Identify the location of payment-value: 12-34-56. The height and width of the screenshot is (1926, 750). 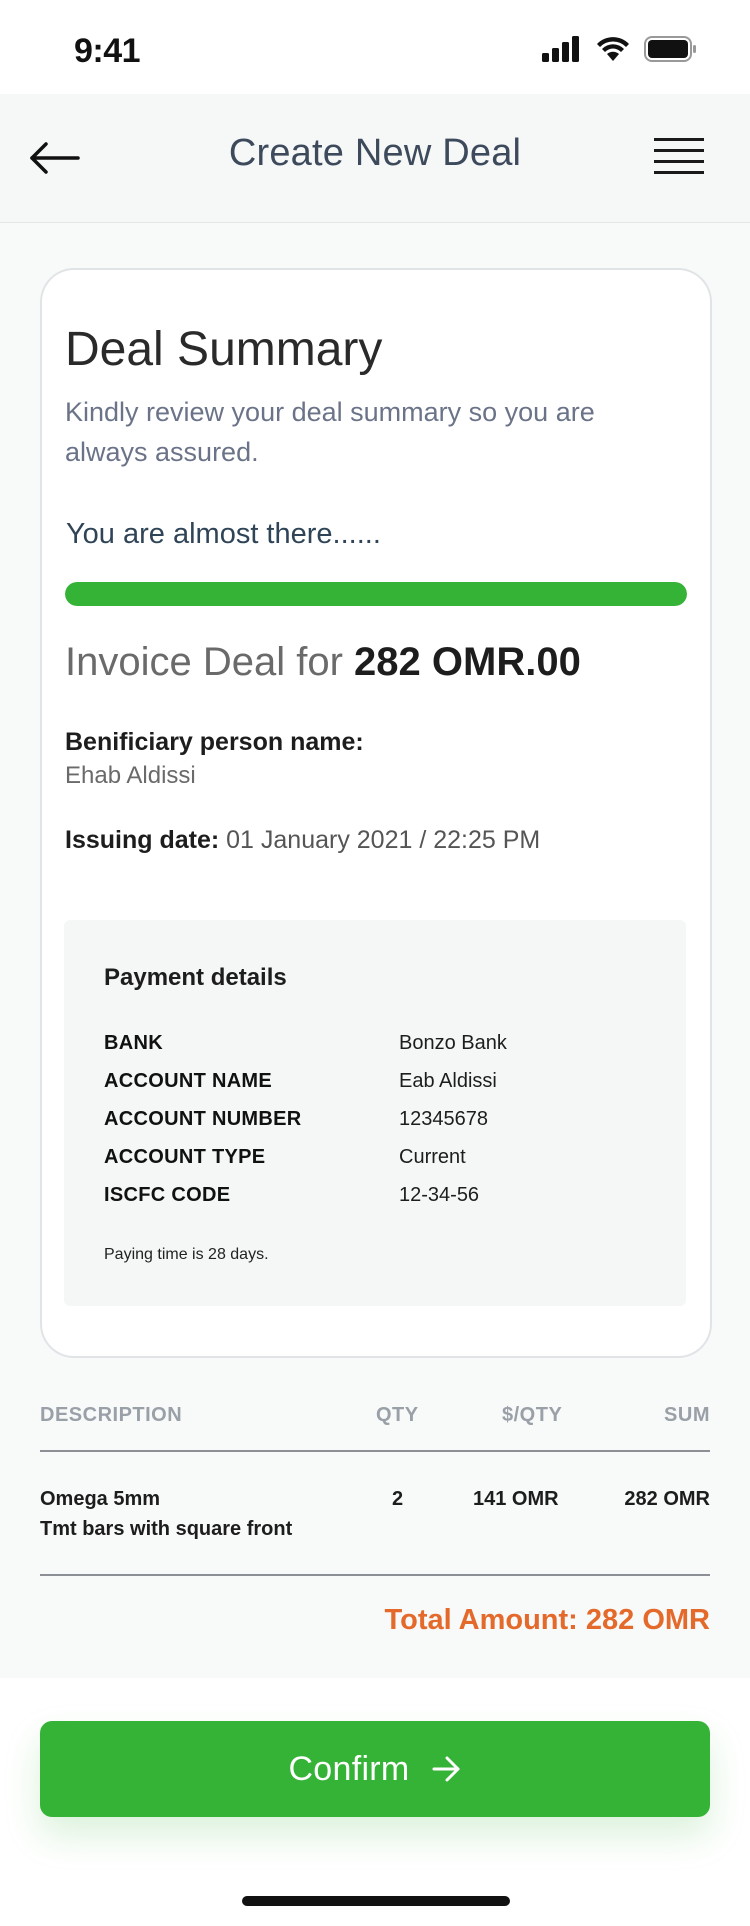
(439, 1195).